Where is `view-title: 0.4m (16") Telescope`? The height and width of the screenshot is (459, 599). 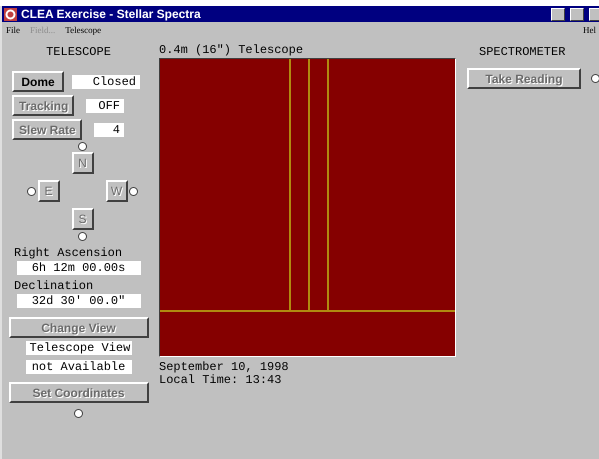
view-title: 0.4m (16") Telescope is located at coordinates (231, 50).